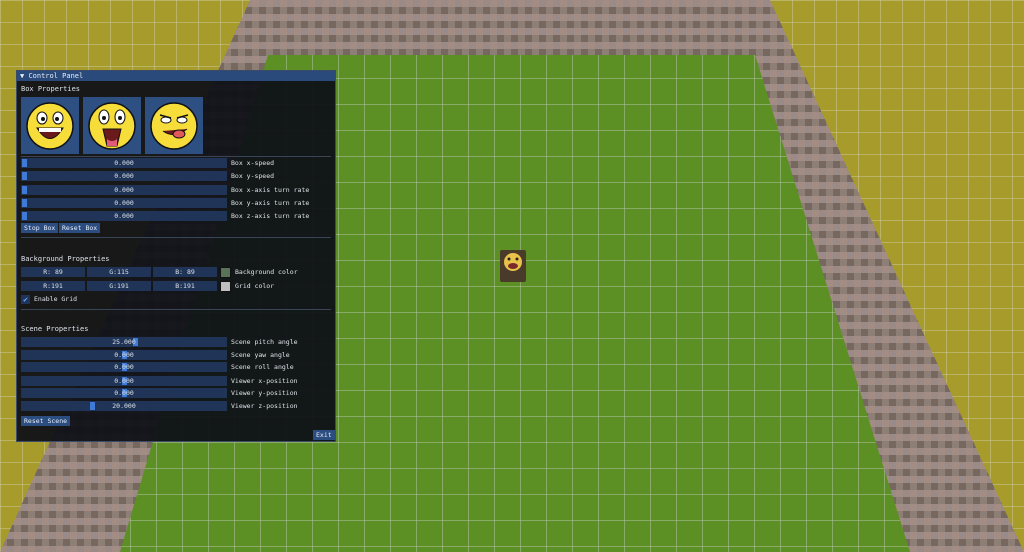 The height and width of the screenshot is (552, 1024). Describe the element at coordinates (270, 190) in the screenshot. I see `slider-label: Box x-axis turn rate` at that location.